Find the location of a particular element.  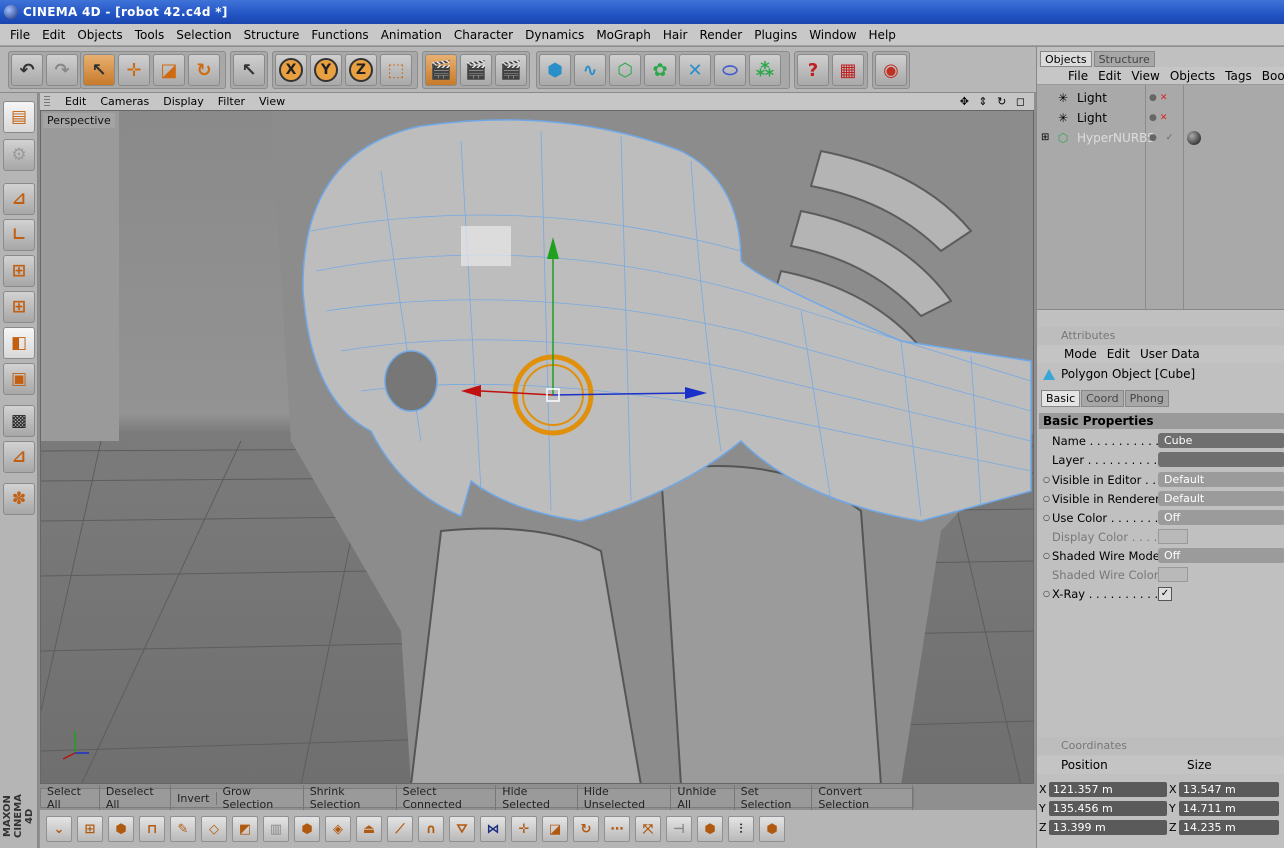

polygons-tool-icon: ◧ is located at coordinates (19, 343).